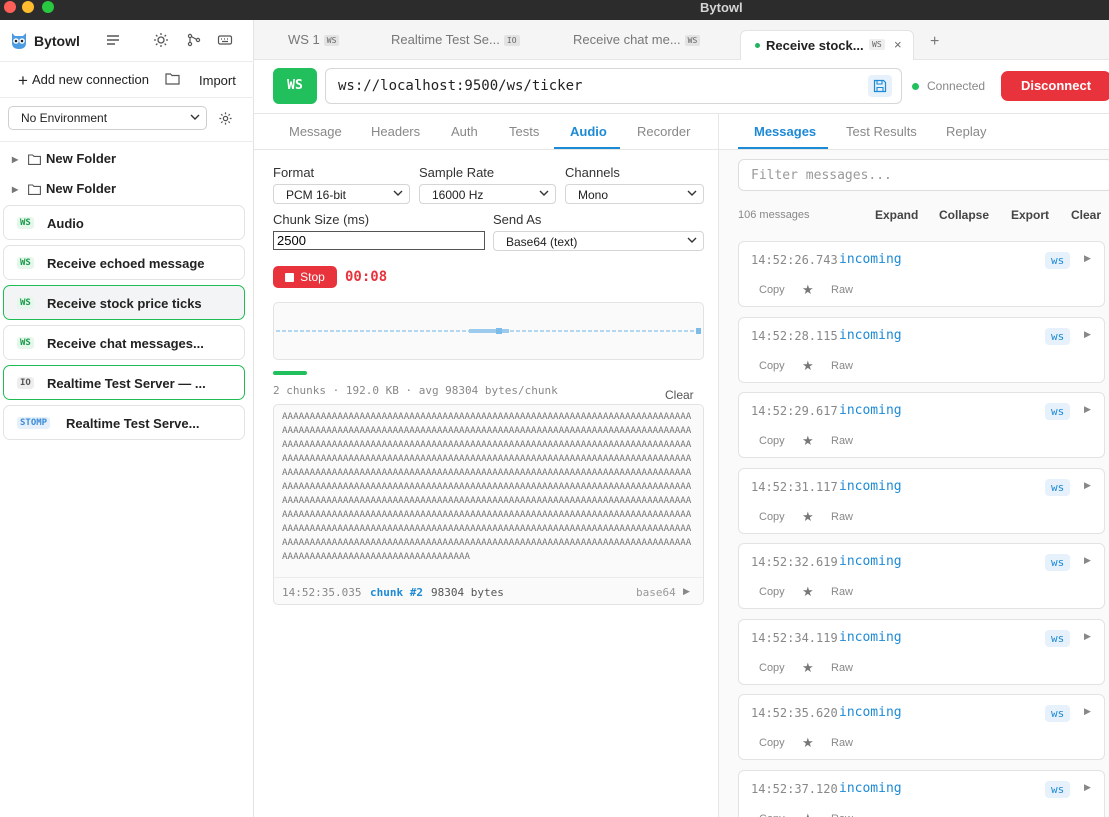  I want to click on gear-icon, so click(225, 118).